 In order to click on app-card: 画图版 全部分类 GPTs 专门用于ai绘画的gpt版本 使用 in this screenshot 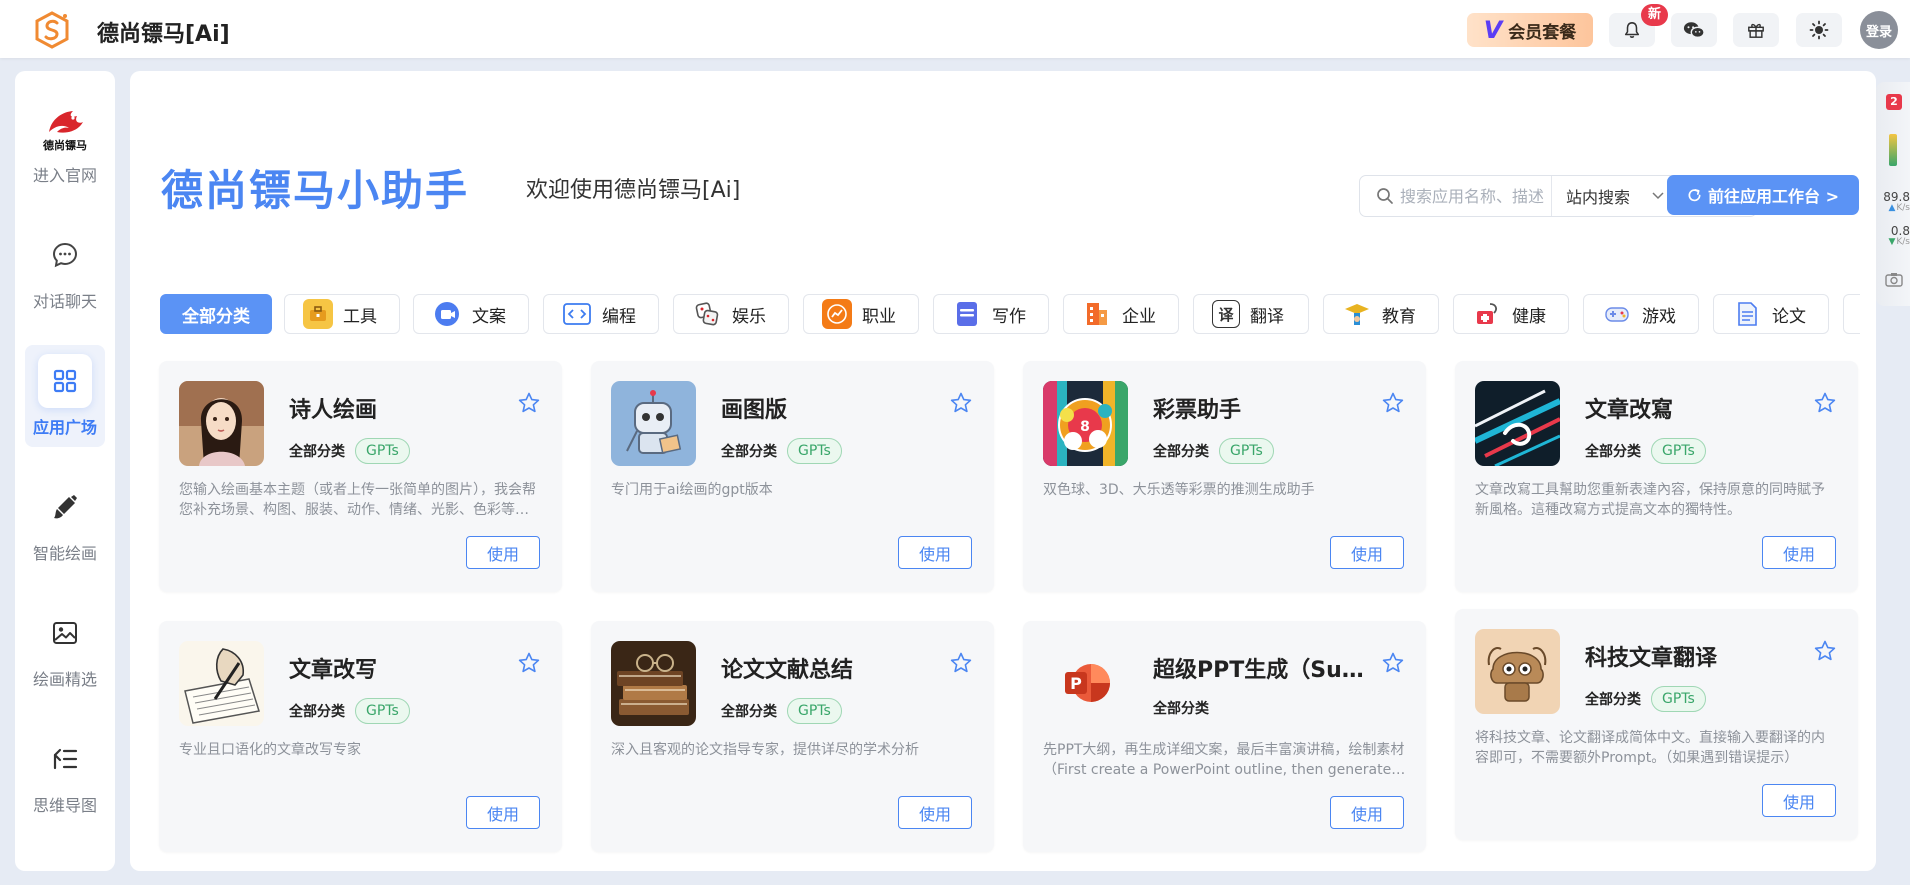, I will do `click(792, 476)`.